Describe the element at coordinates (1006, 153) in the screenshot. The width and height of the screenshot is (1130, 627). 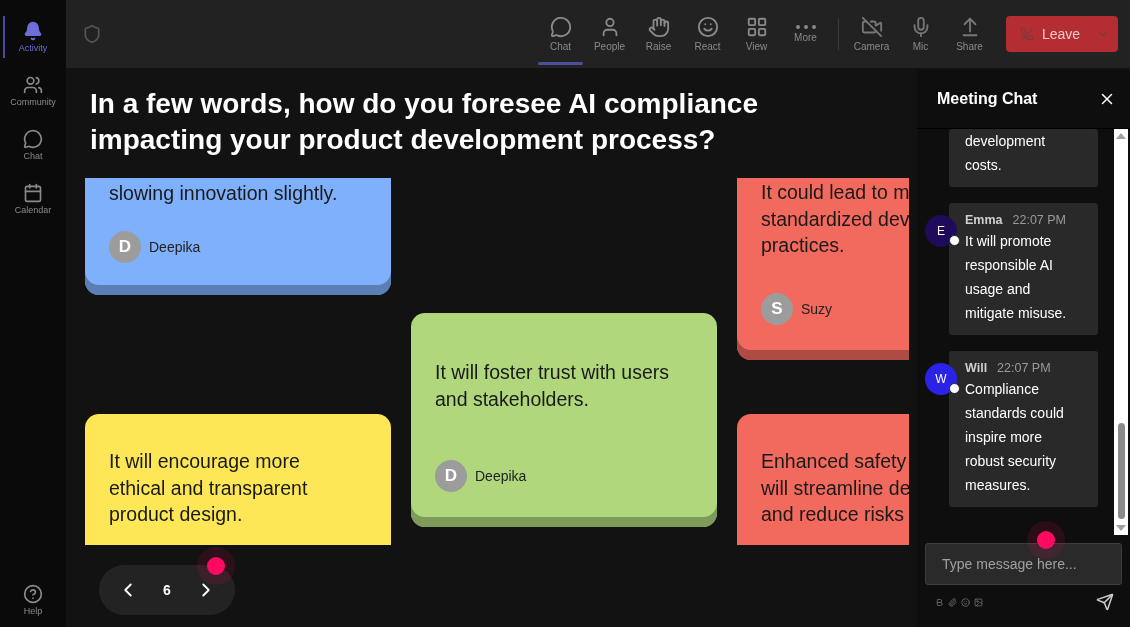
I see `message-text: development costs.` at that location.